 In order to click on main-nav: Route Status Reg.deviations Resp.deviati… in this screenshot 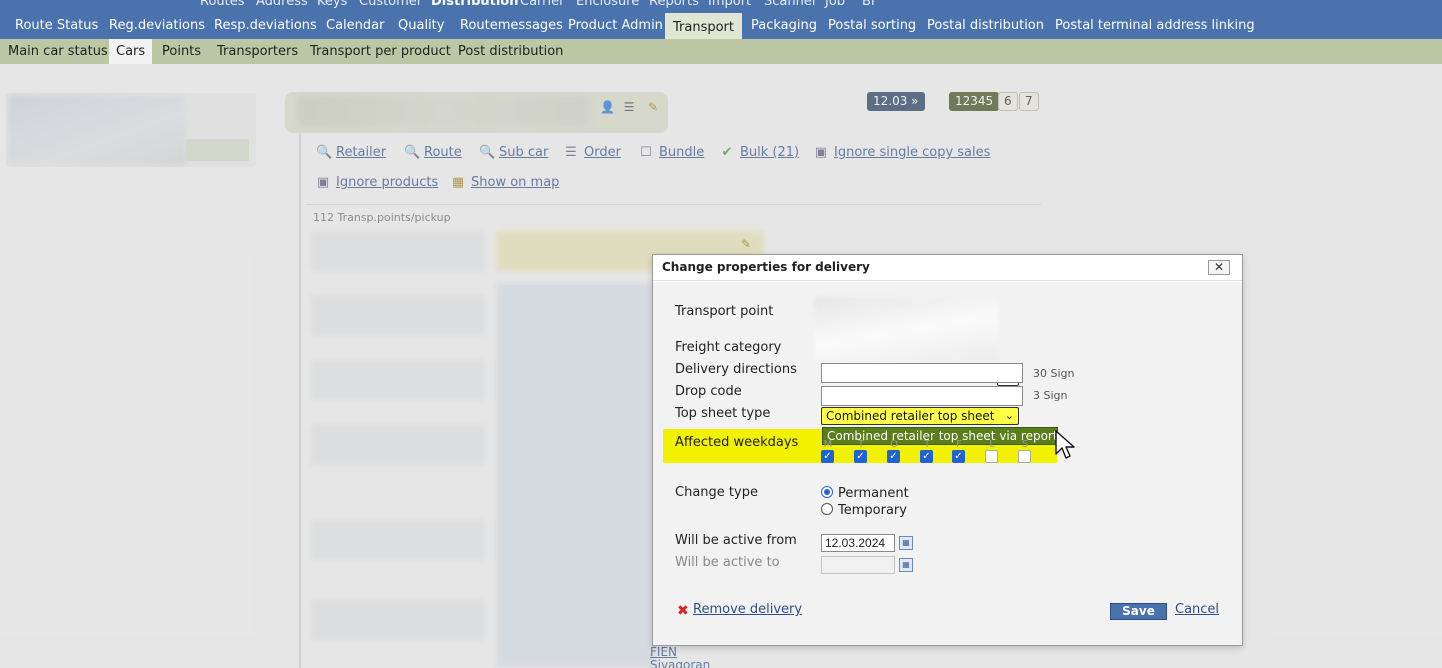, I will do `click(721, 26)`.